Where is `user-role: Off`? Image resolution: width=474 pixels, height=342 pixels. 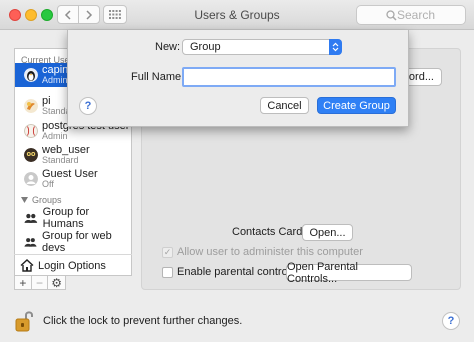 user-role: Off is located at coordinates (48, 184).